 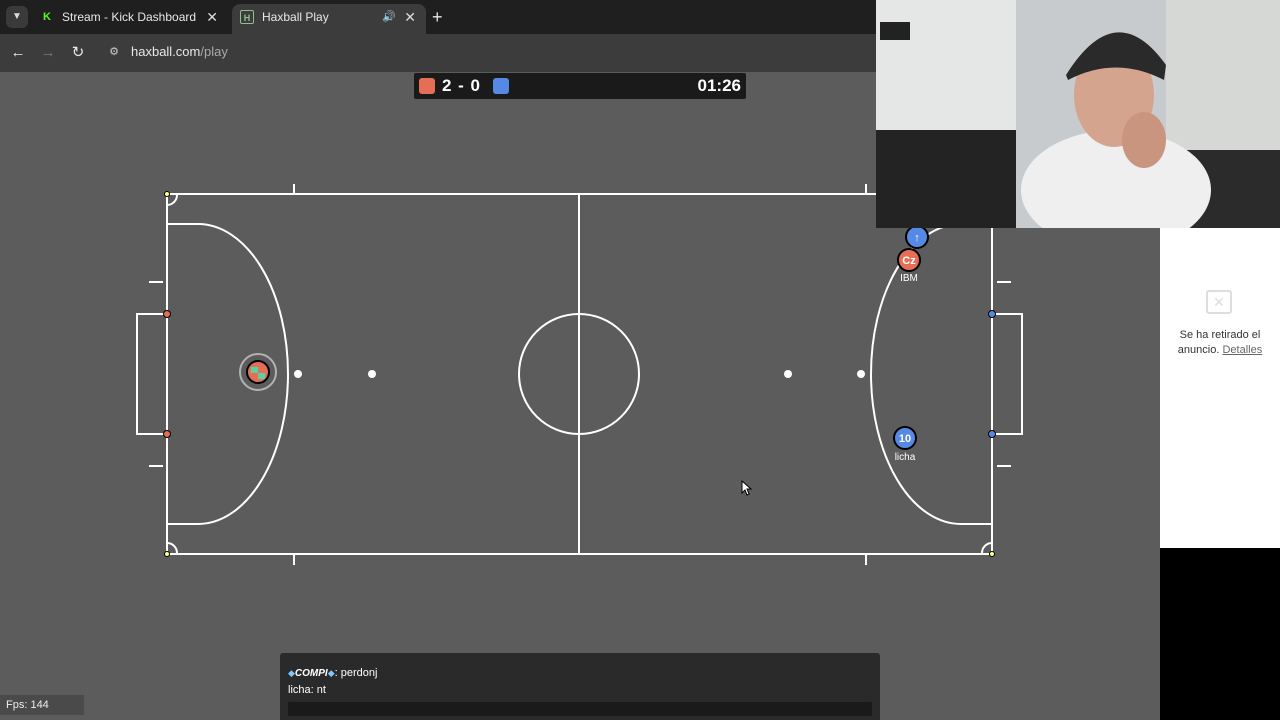 What do you see at coordinates (1007, 374) in the screenshot?
I see `right-goal` at bounding box center [1007, 374].